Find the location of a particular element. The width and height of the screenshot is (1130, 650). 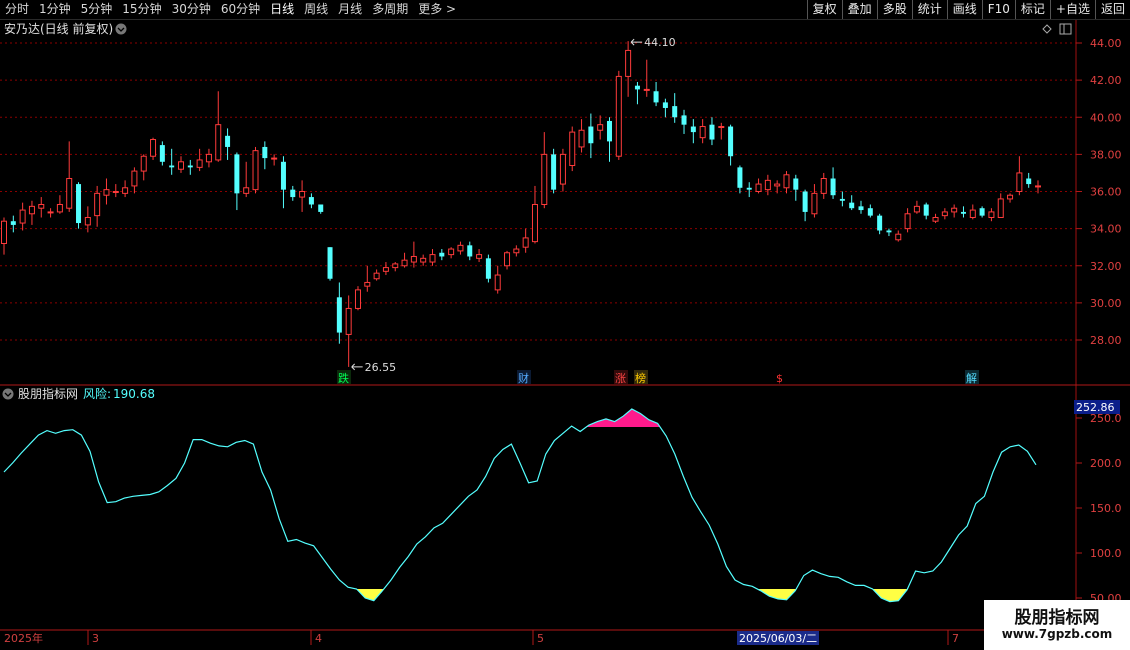

event-marker-unlock: 解 is located at coordinates (971, 378).